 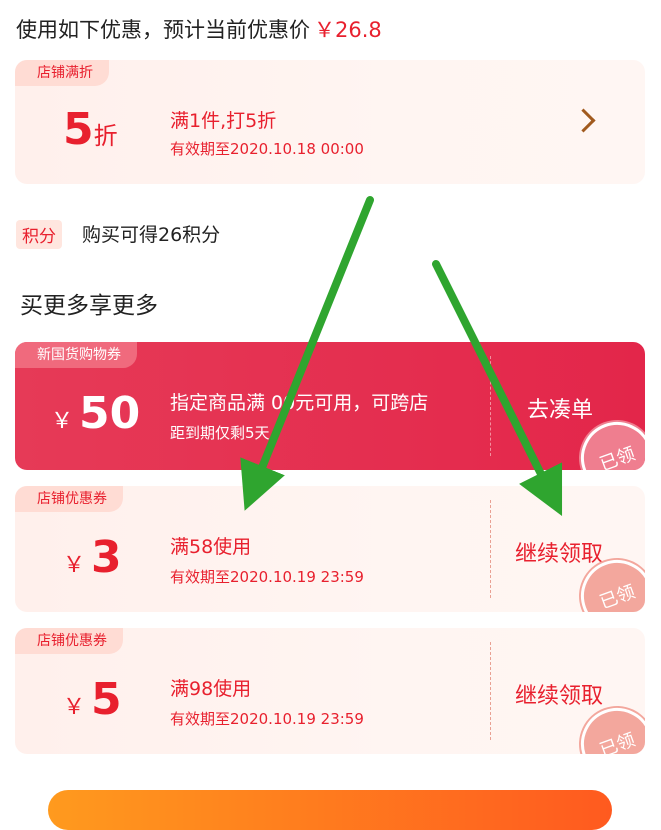 I want to click on coupon-amount: ￥ 3, so click(x=92, y=557).